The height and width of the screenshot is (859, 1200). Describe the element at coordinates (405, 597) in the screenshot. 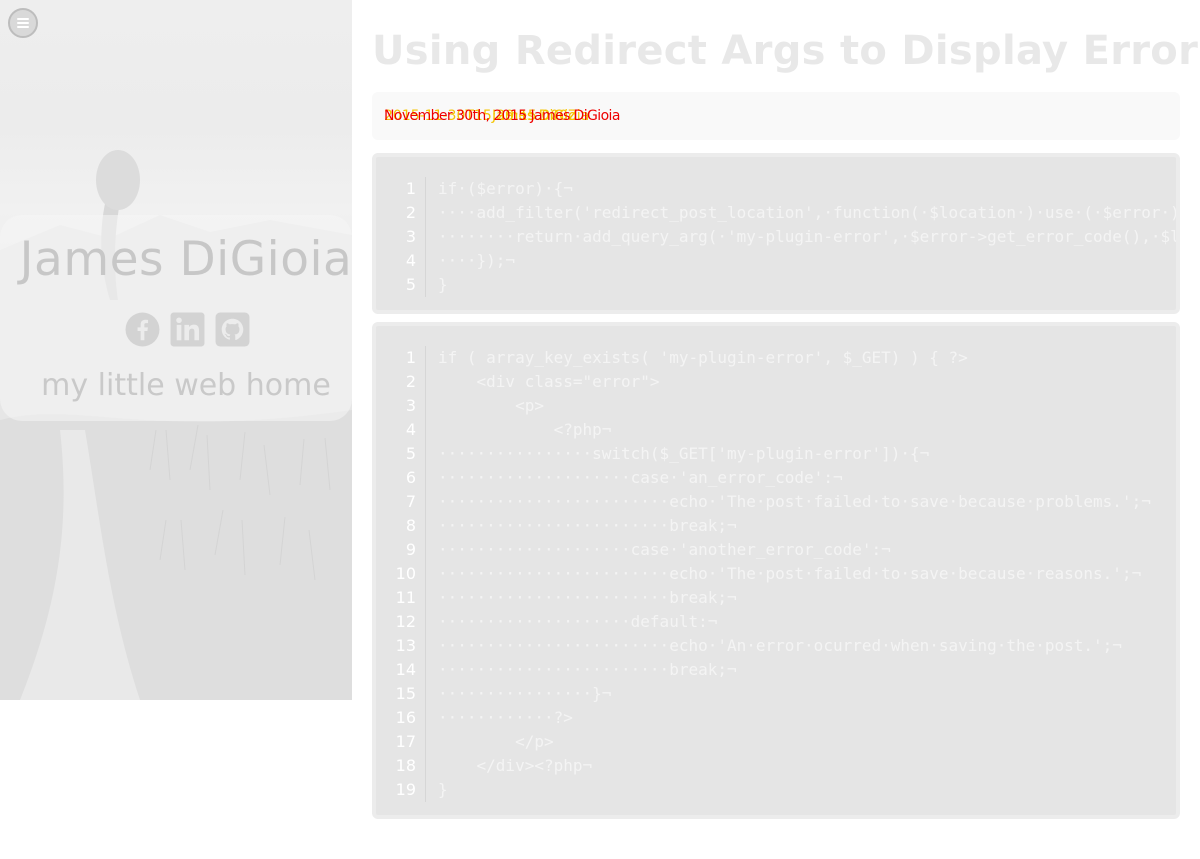

I see `line-number: 11` at that location.